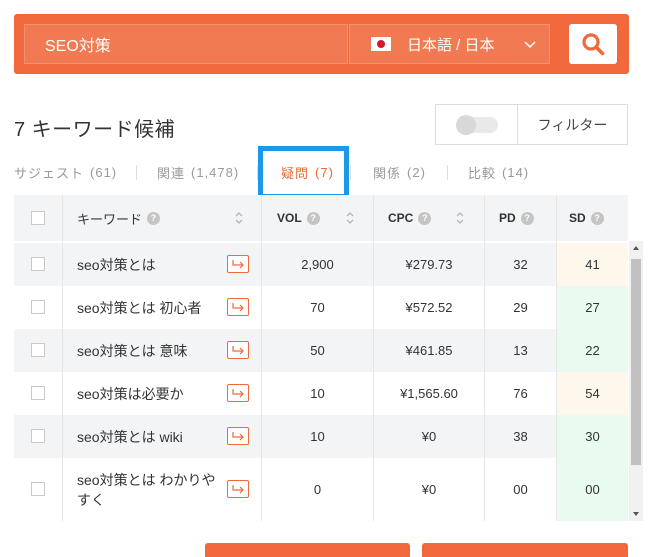  What do you see at coordinates (78, 46) in the screenshot?
I see `search-query: SEO対策` at bounding box center [78, 46].